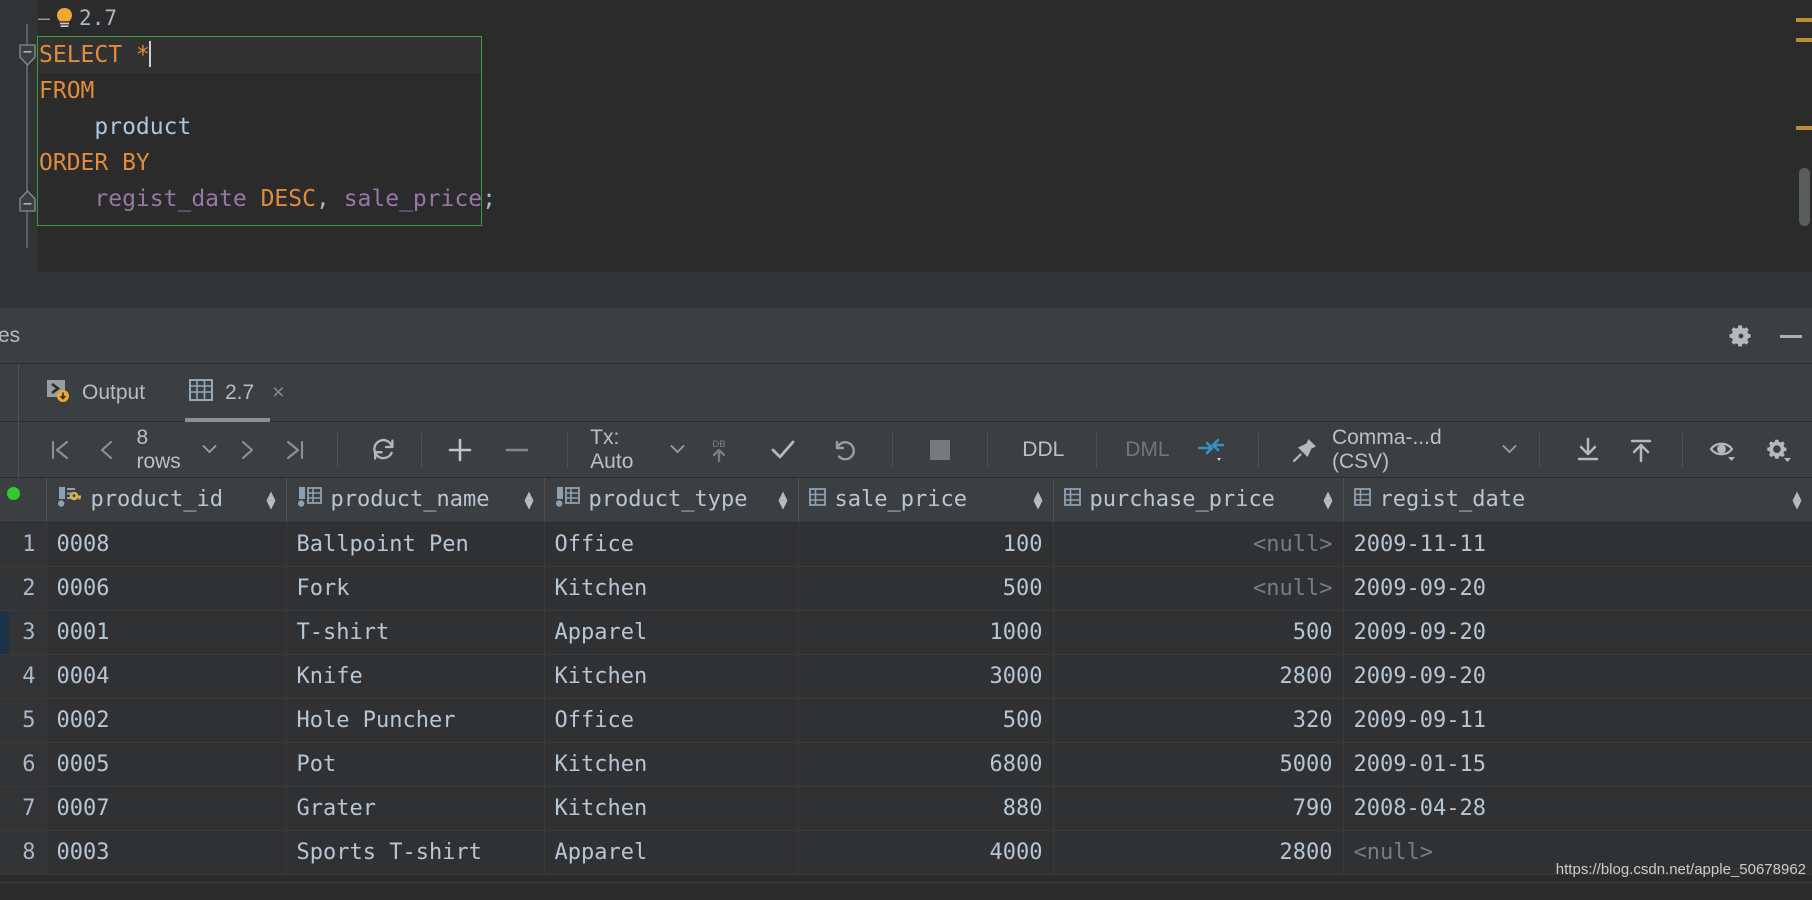 The image size is (1812, 900). I want to click on cell-product-name: Grater, so click(415, 808).